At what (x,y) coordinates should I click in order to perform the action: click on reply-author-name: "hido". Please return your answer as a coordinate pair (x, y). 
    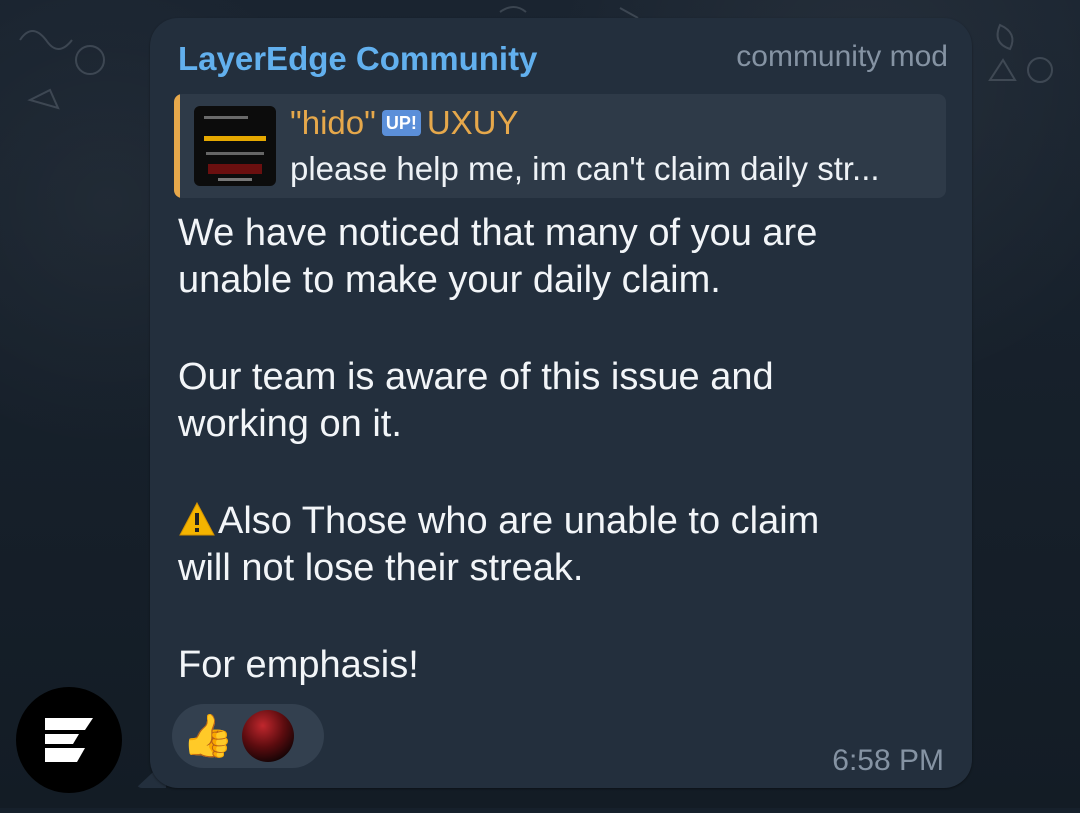
    Looking at the image, I should click on (333, 122).